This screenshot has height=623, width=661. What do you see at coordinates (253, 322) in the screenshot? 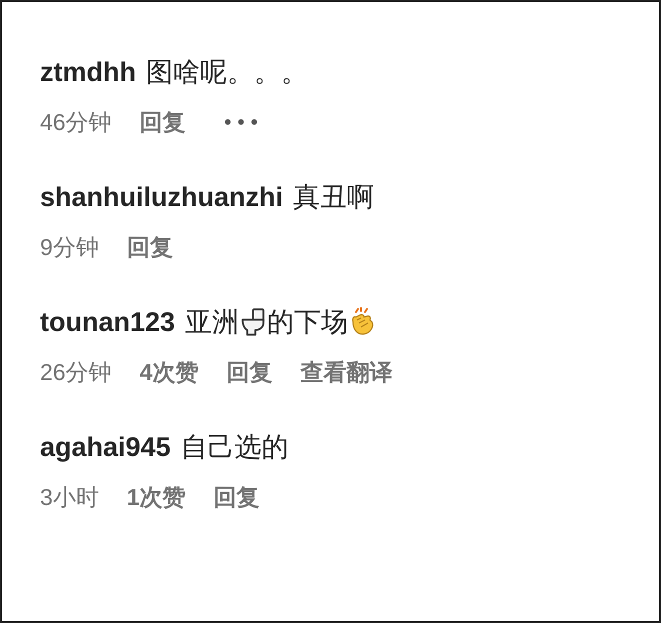
I see `toilet-icon` at bounding box center [253, 322].